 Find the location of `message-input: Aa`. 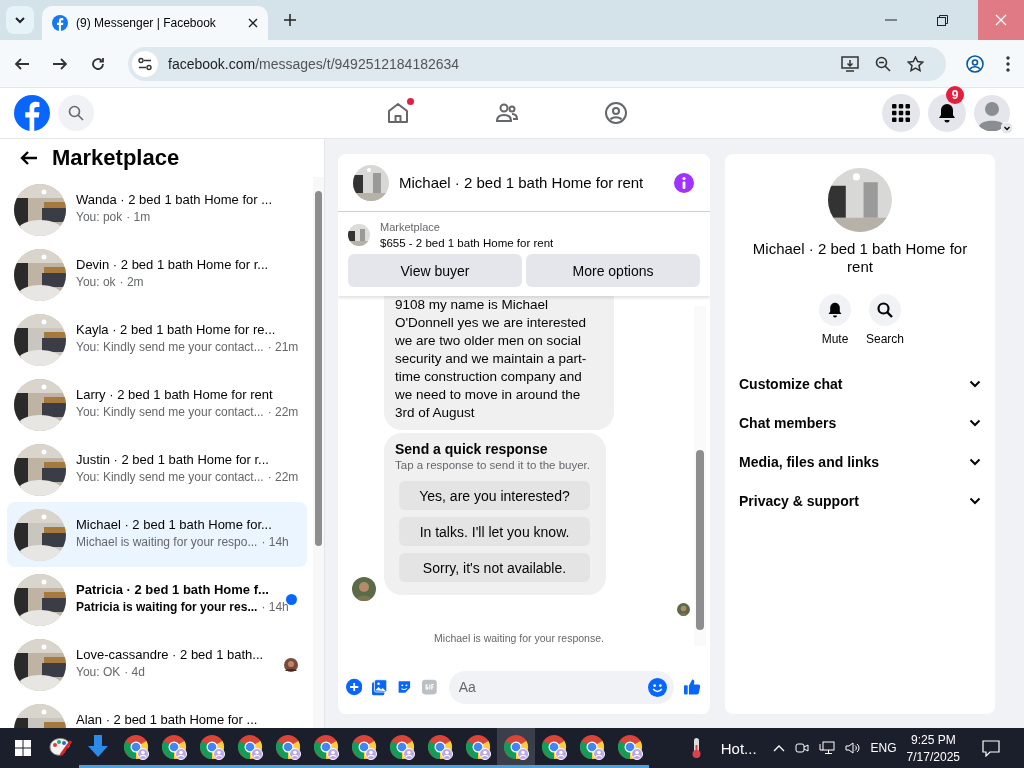

message-input: Aa is located at coordinates (561, 687).